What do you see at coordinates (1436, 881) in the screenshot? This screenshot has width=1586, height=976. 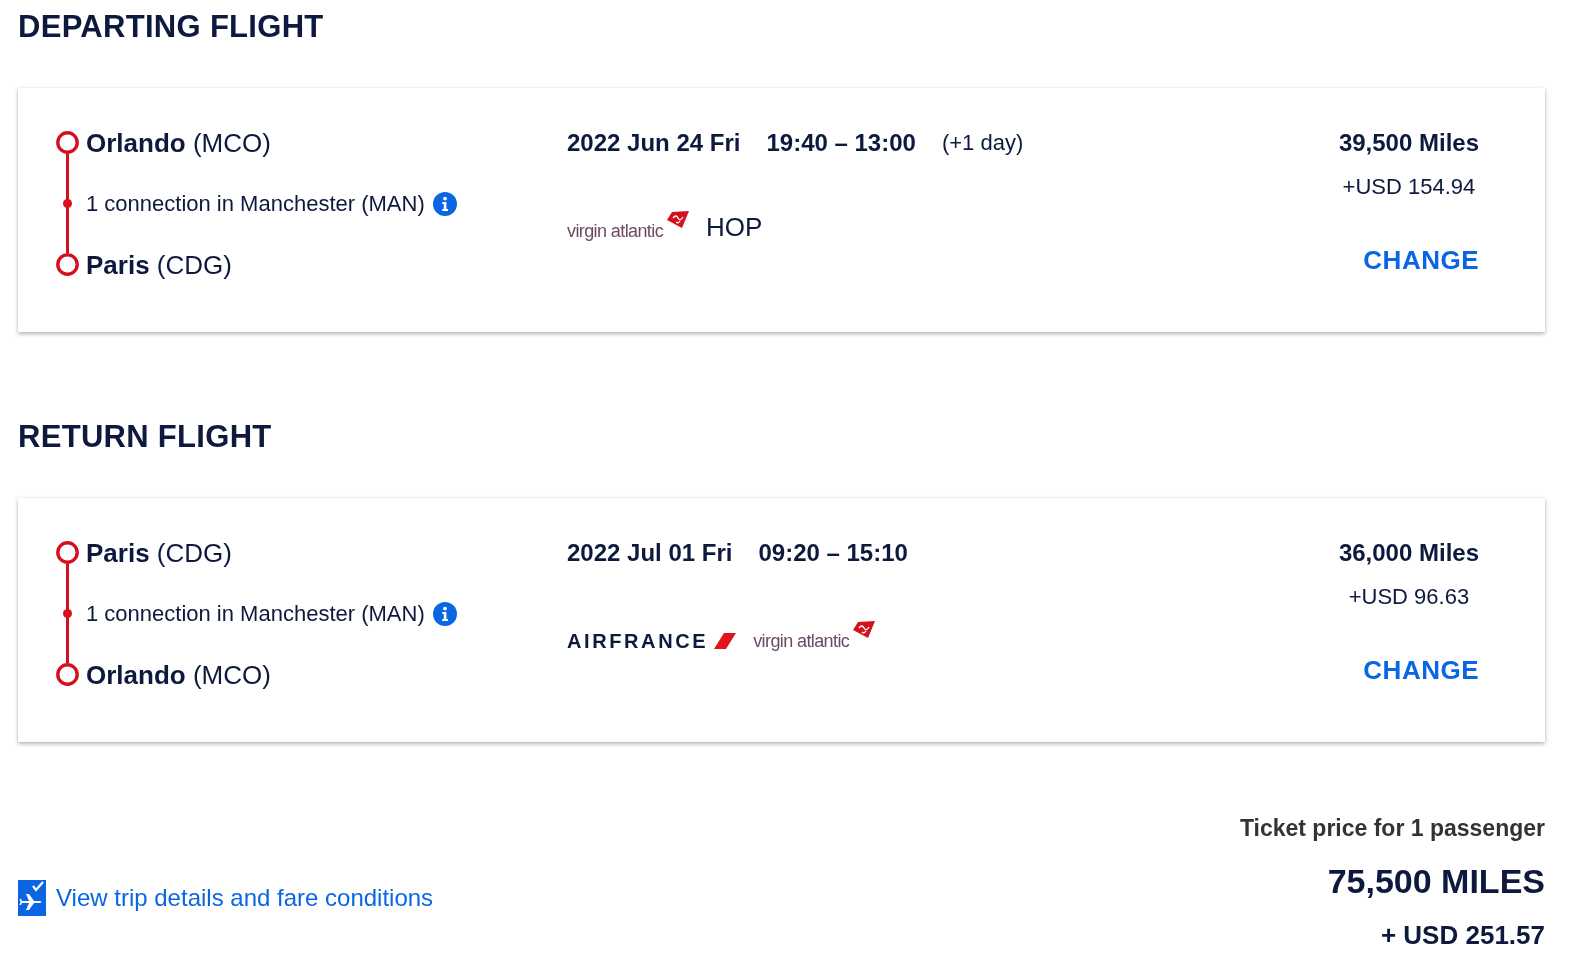 I see `total-miles: 75,500 MILES` at bounding box center [1436, 881].